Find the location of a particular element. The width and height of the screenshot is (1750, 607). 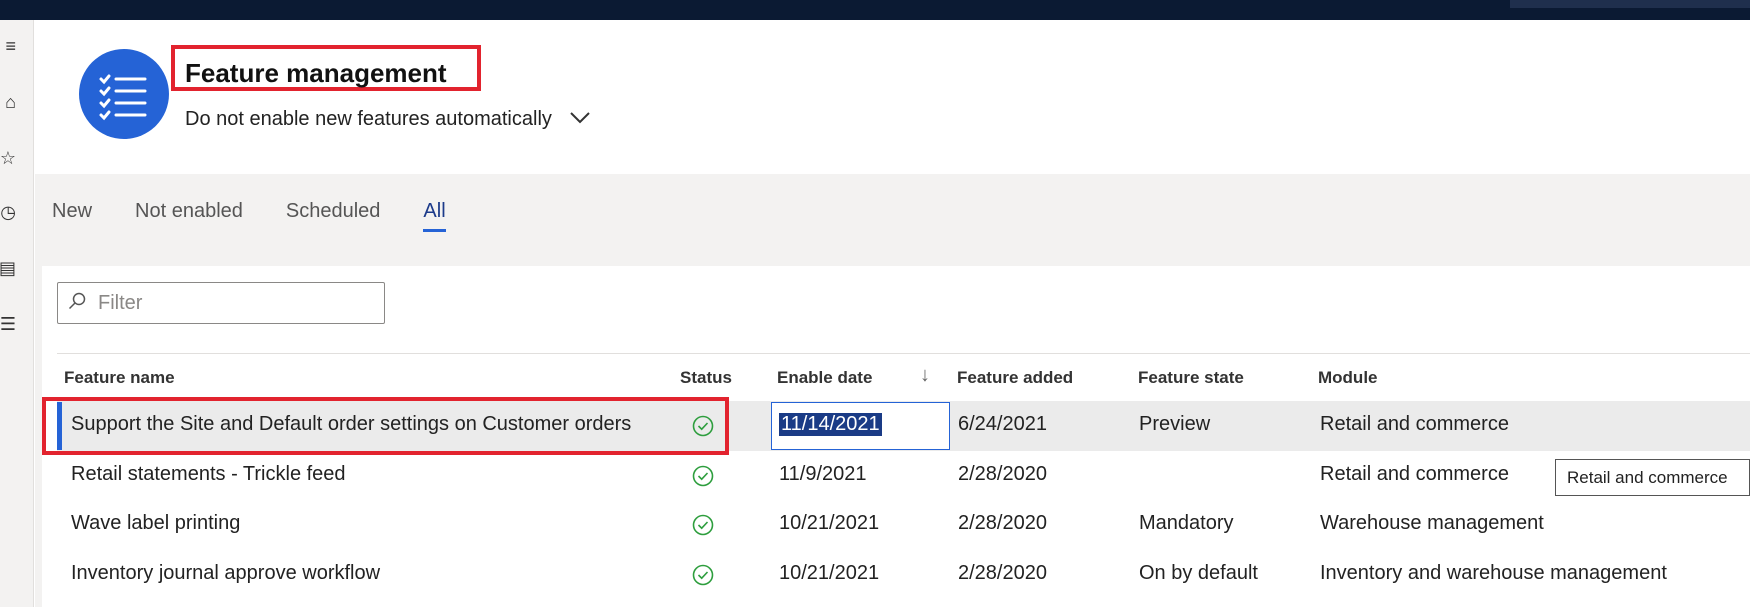

tab-not-enabled: Not enabled is located at coordinates (189, 211).